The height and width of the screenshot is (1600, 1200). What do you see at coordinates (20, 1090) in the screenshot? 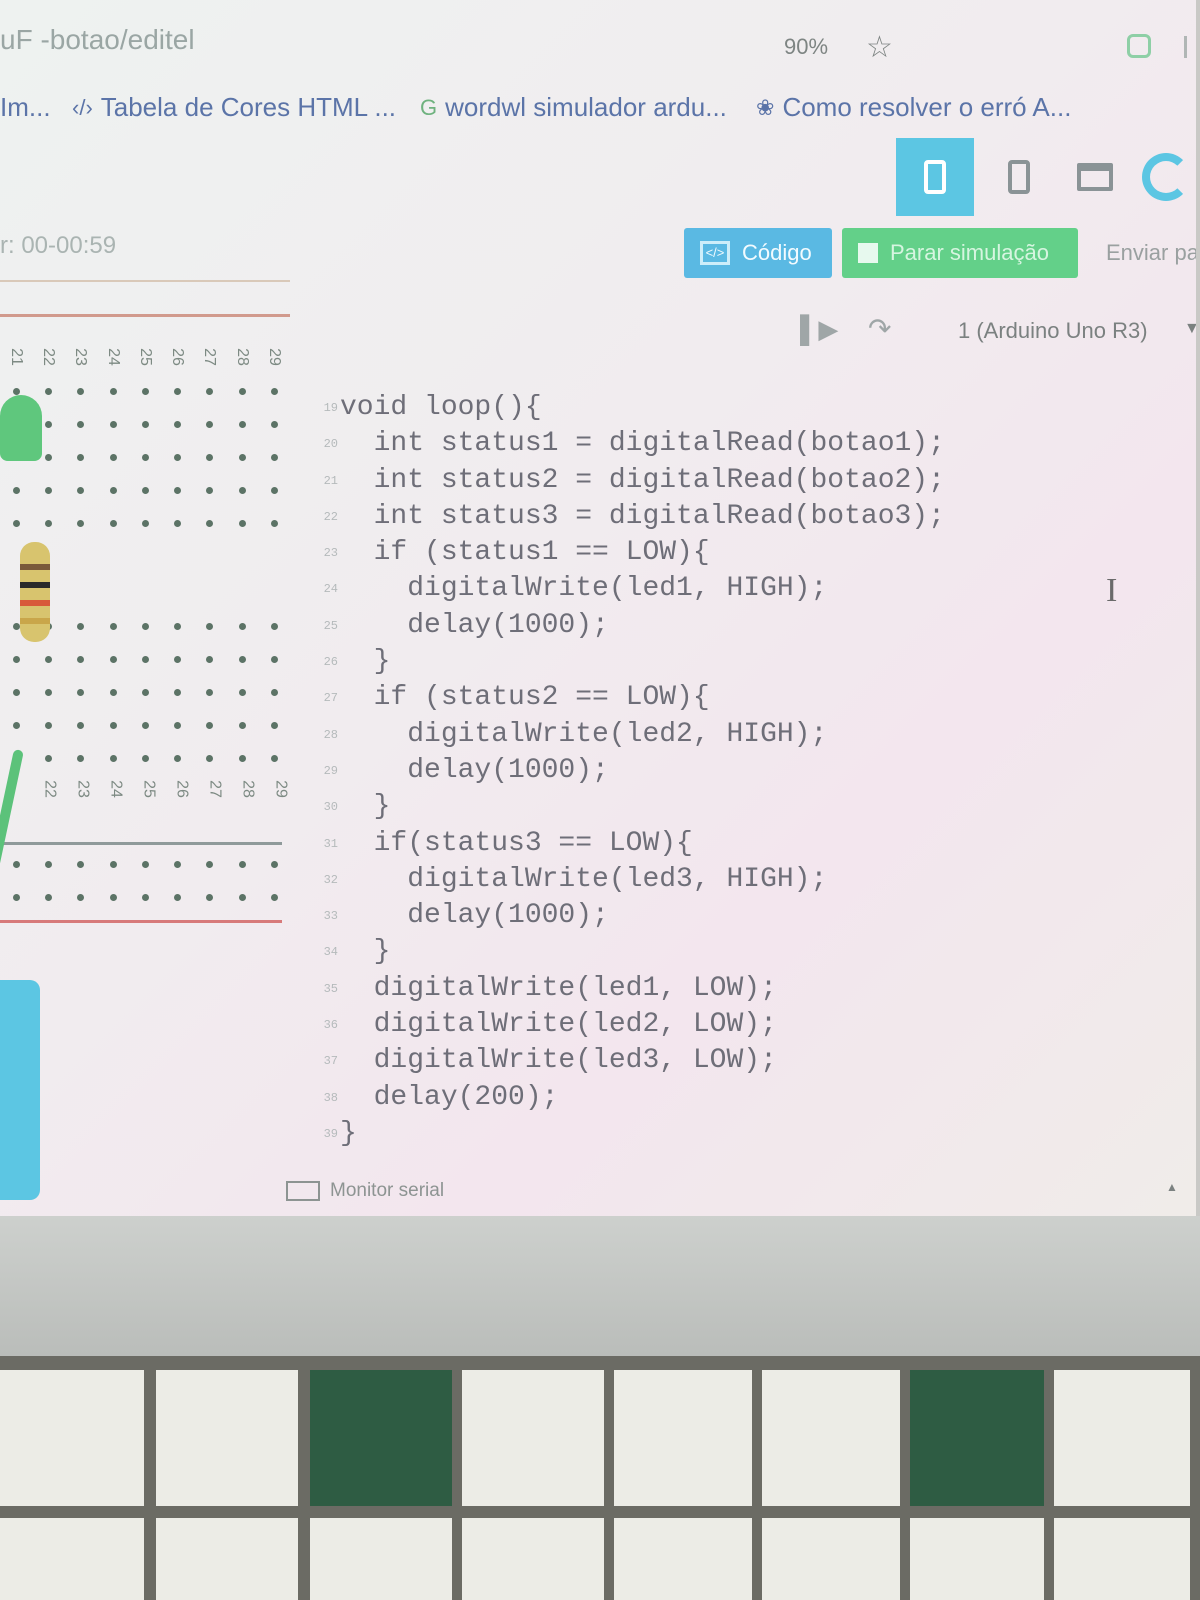
I see `arduino-board` at bounding box center [20, 1090].